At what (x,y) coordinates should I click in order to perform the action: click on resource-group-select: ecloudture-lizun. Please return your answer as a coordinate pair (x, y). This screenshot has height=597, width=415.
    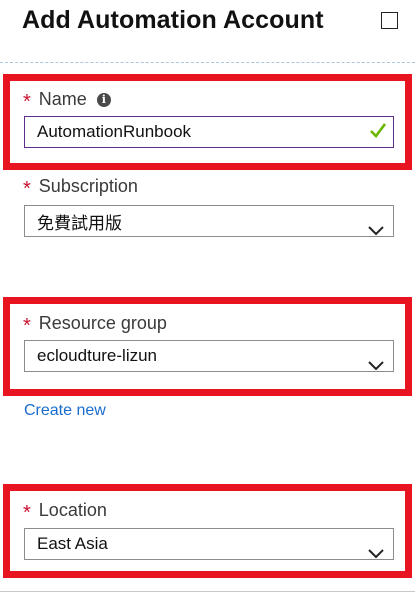
    Looking at the image, I should click on (209, 356).